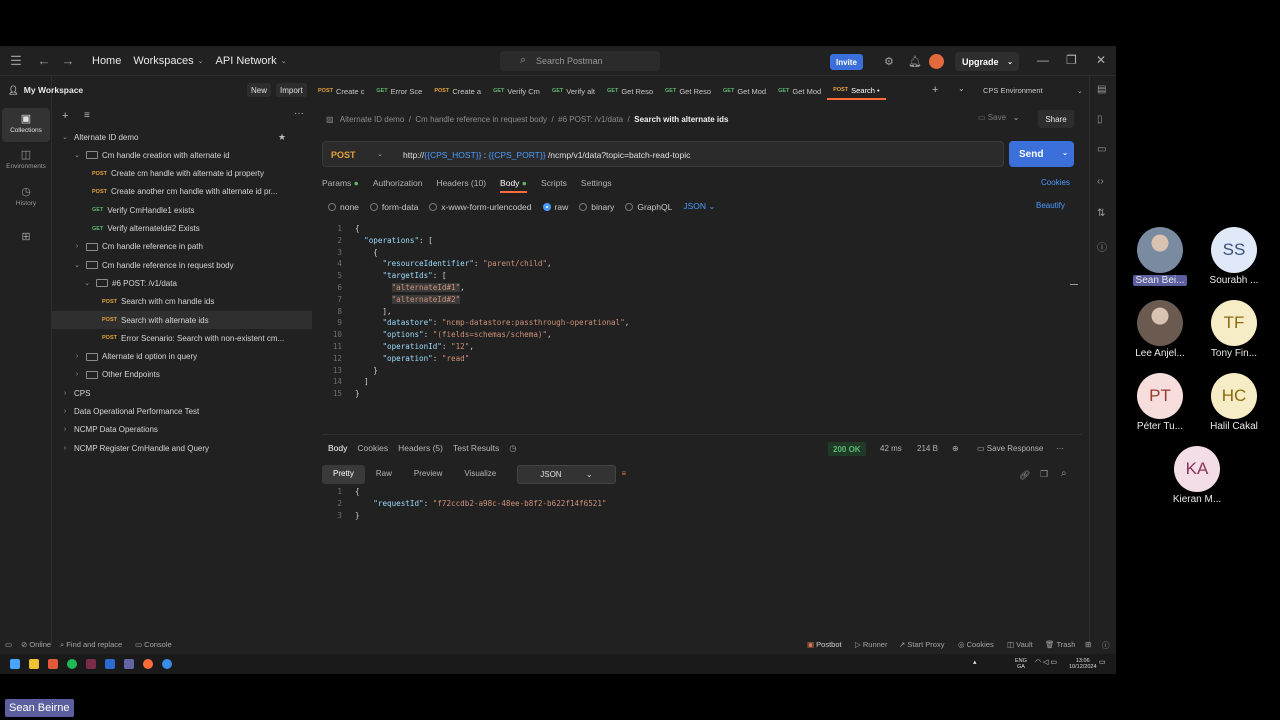 This screenshot has width=1280, height=720. Describe the element at coordinates (927, 448) in the screenshot. I see `response-size: 214 B` at that location.